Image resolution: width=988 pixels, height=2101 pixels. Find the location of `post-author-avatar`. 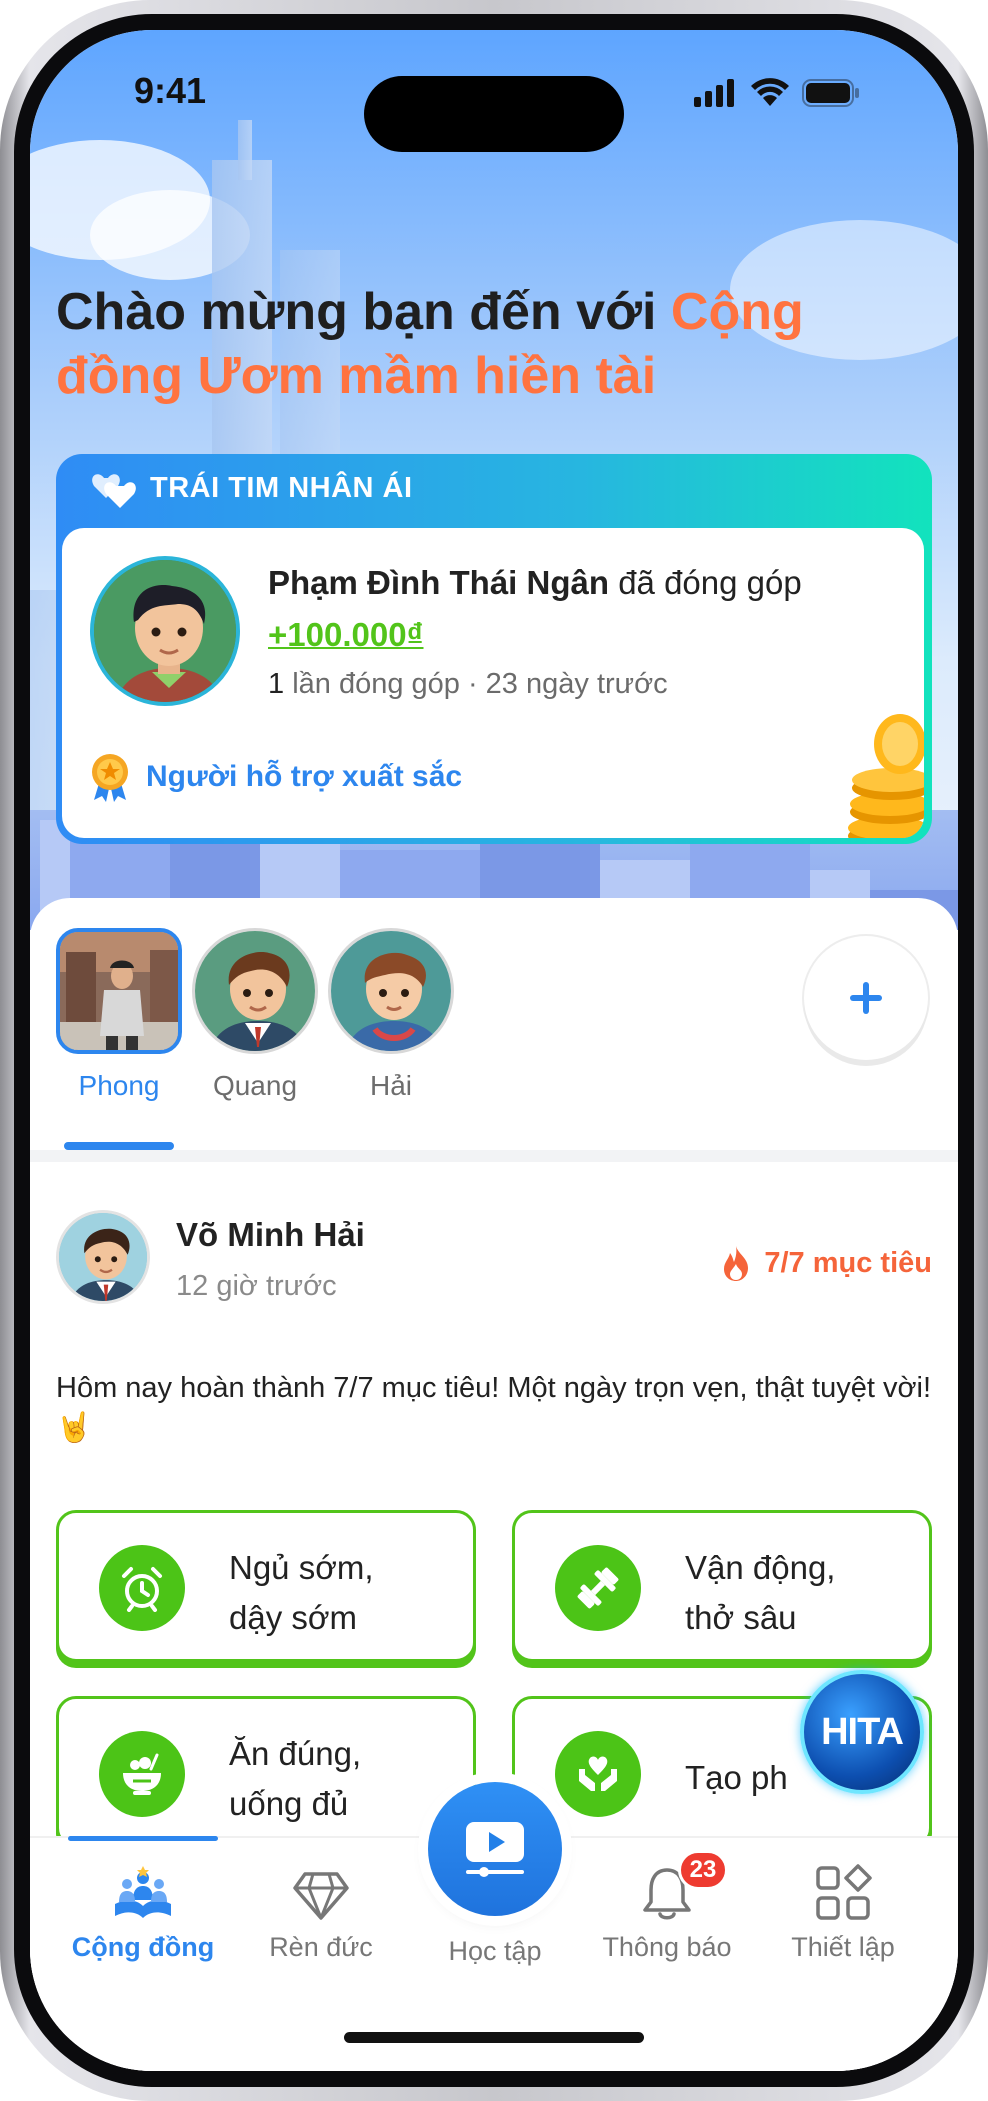

post-author-avatar is located at coordinates (103, 1257).